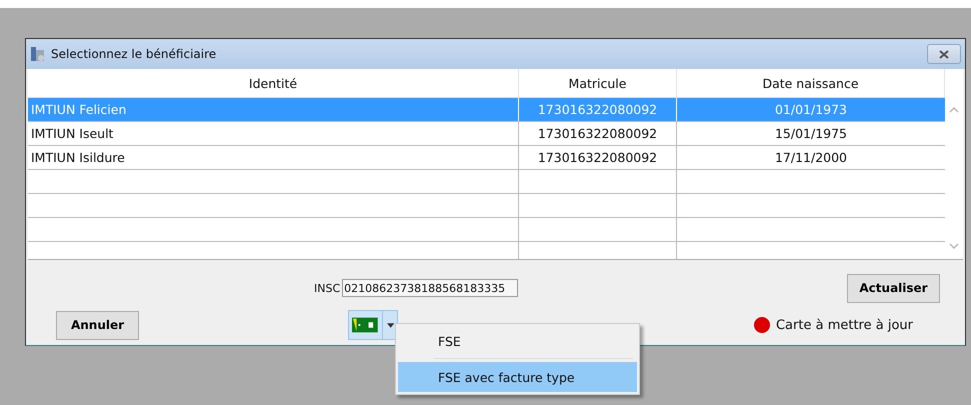 The height and width of the screenshot is (405, 971). Describe the element at coordinates (327, 288) in the screenshot. I see `insc-label: INSC` at that location.